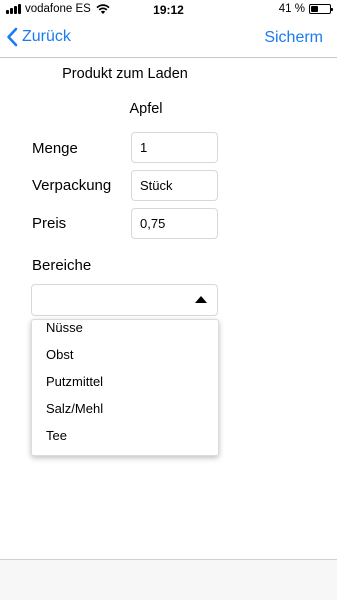 The height and width of the screenshot is (600, 337). I want to click on areas-select, so click(124, 300).